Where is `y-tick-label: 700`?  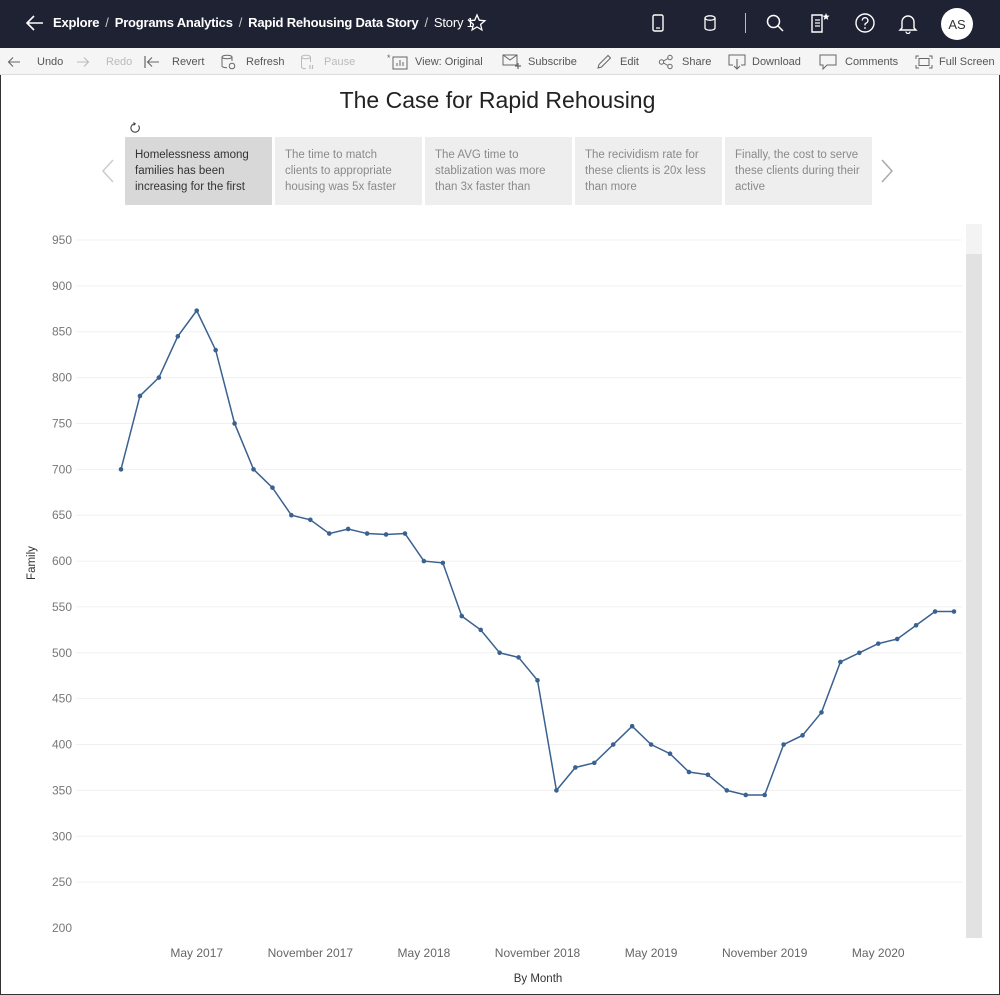
y-tick-label: 700 is located at coordinates (62, 469).